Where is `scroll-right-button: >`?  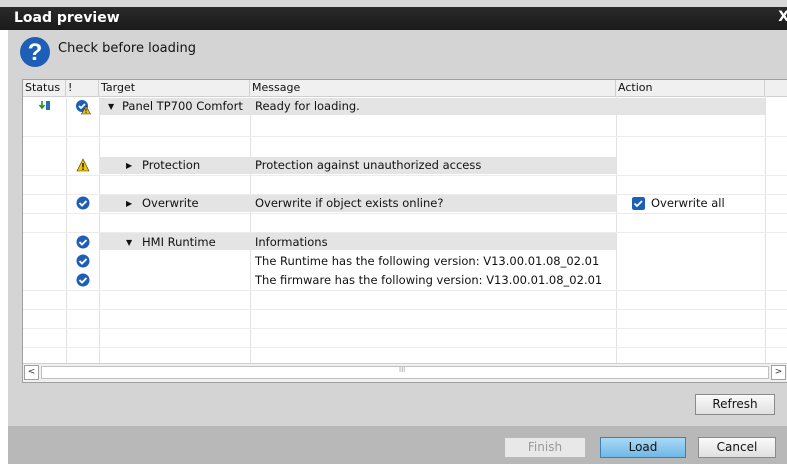
scroll-right-button: > is located at coordinates (778, 372).